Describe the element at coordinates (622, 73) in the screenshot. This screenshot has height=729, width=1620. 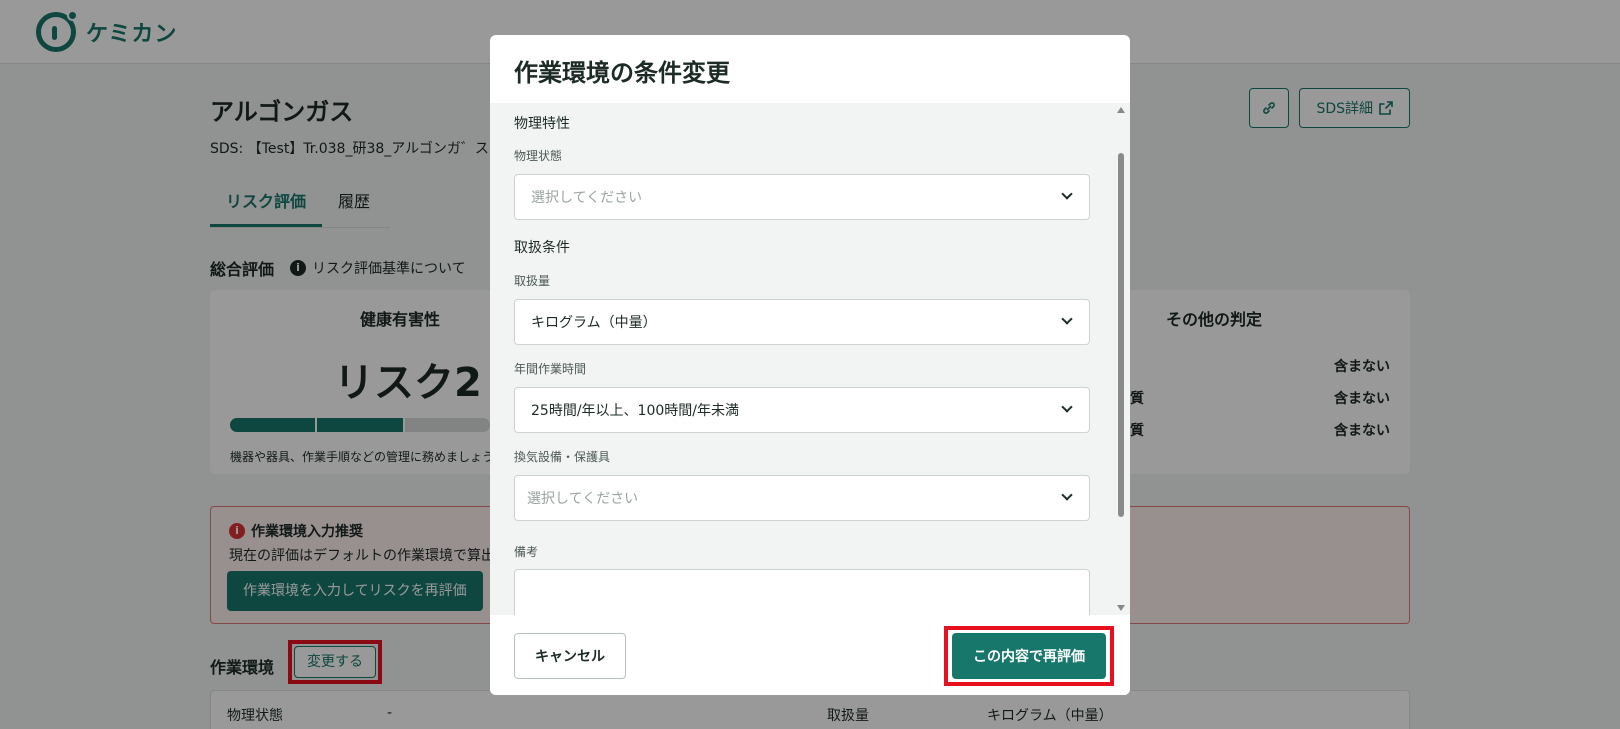
I see `modal-title: 作業環境の条件変更` at that location.